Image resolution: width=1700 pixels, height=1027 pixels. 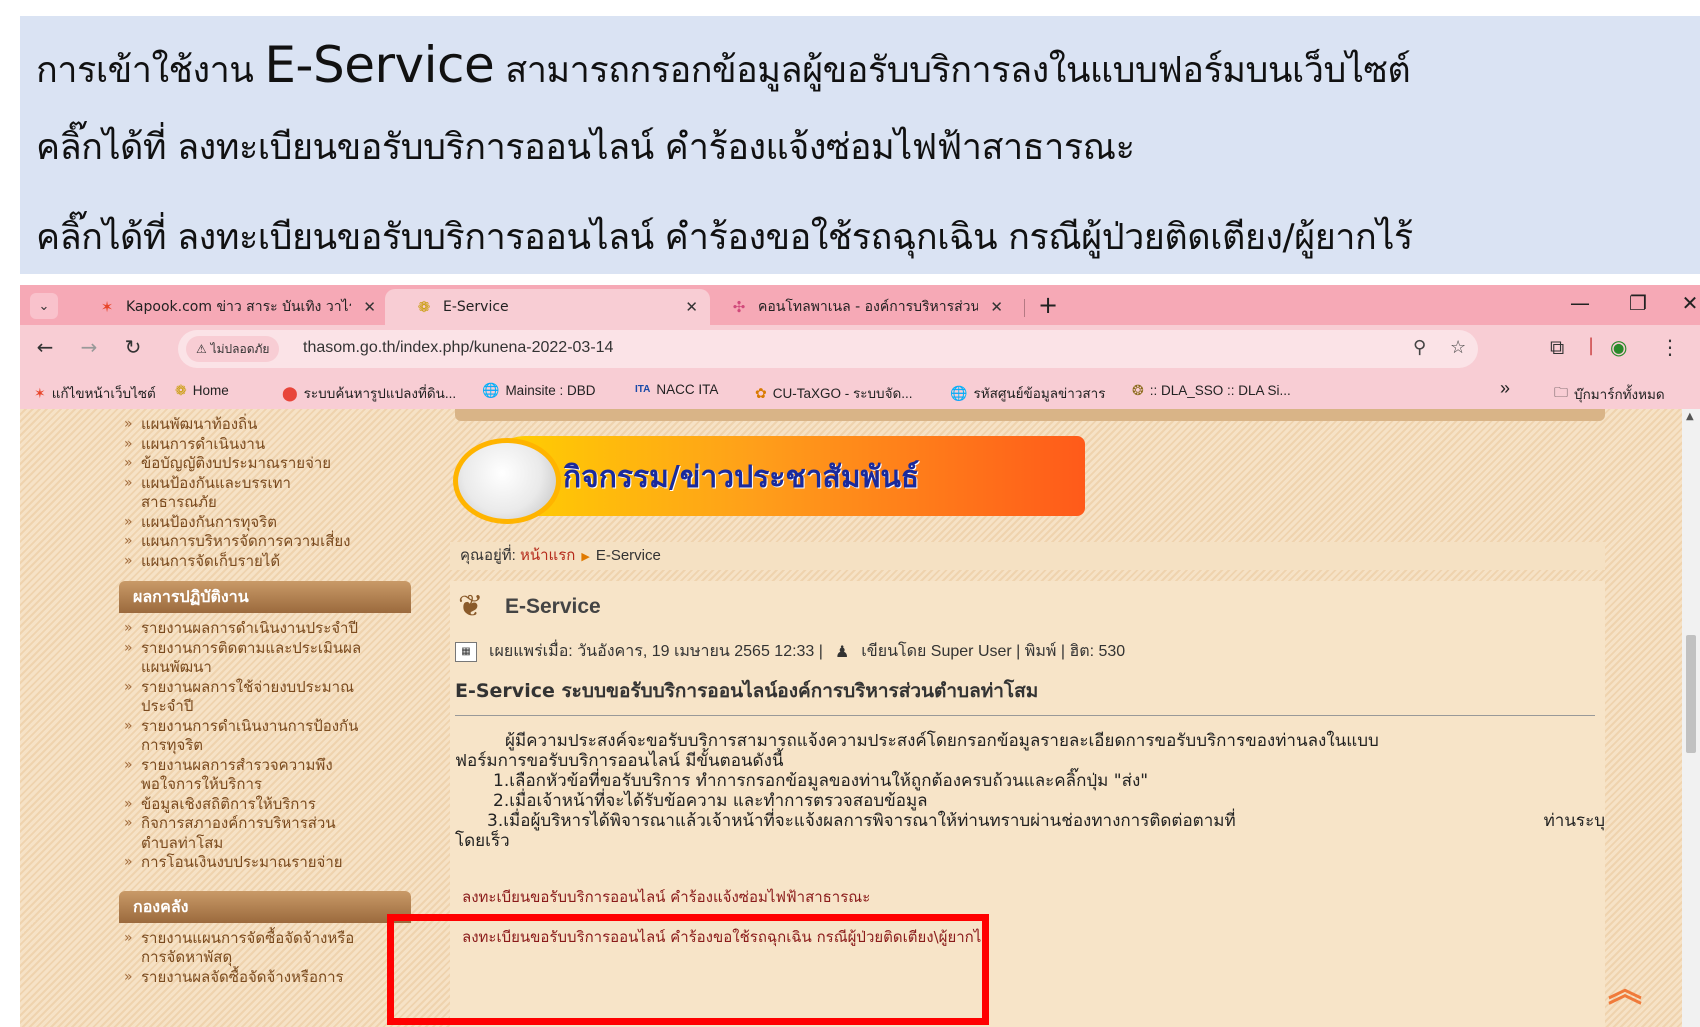 What do you see at coordinates (265, 445) in the screenshot?
I see `sidebar-item: แผนการดำเนินงาน` at bounding box center [265, 445].